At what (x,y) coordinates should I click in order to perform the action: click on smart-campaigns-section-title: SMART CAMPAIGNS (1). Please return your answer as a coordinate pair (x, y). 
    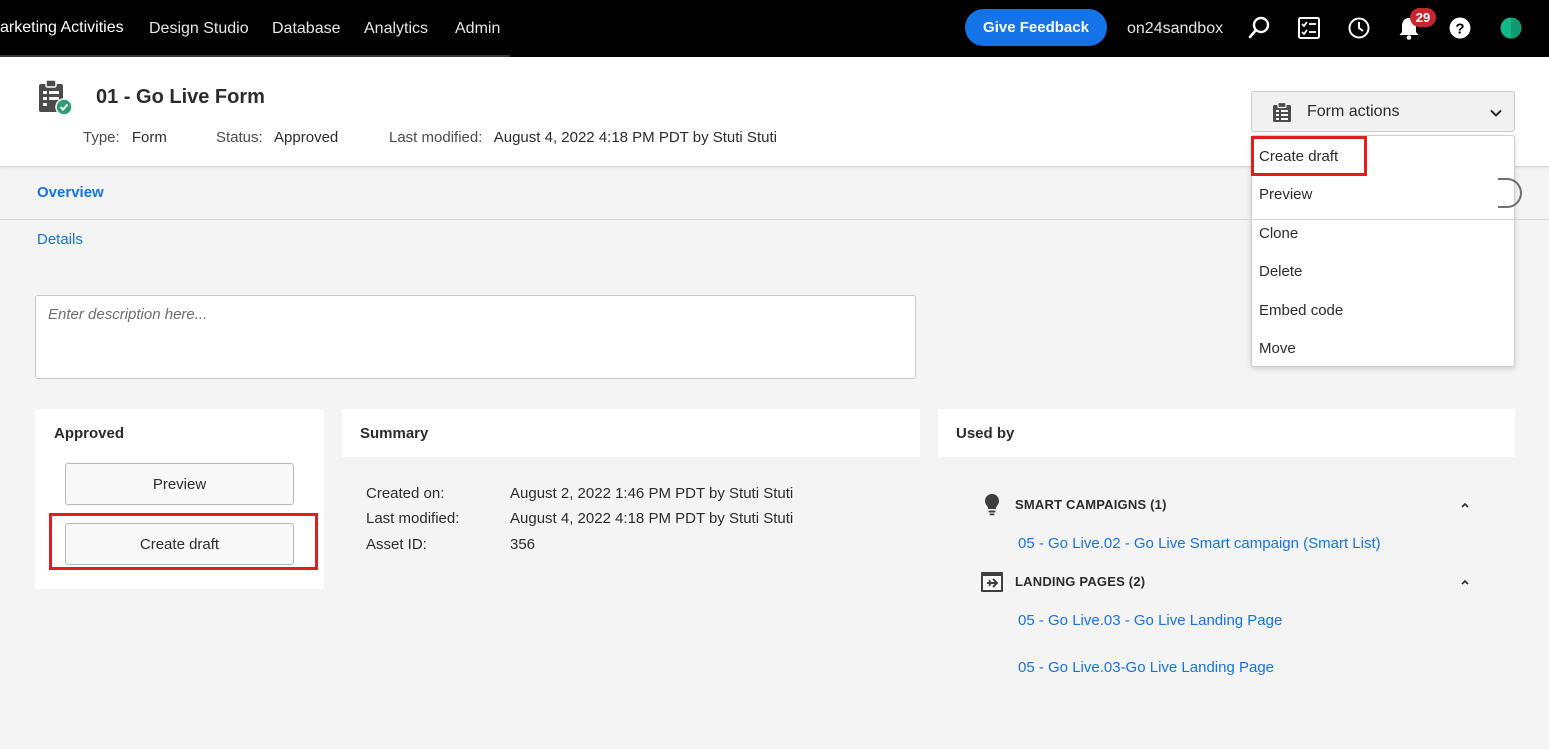
    Looking at the image, I should click on (1091, 504).